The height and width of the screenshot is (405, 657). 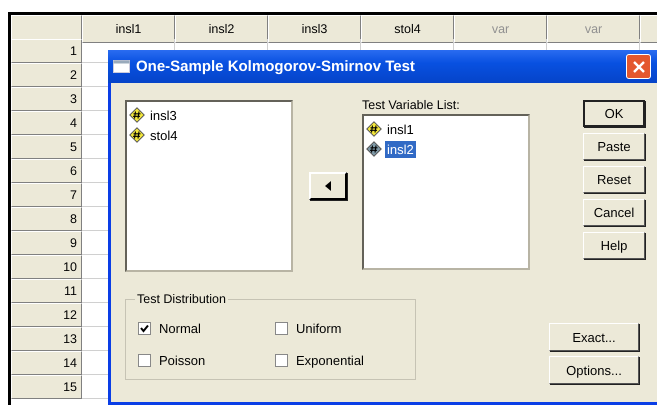 I want to click on group-title: Test Distribution, so click(x=181, y=299).